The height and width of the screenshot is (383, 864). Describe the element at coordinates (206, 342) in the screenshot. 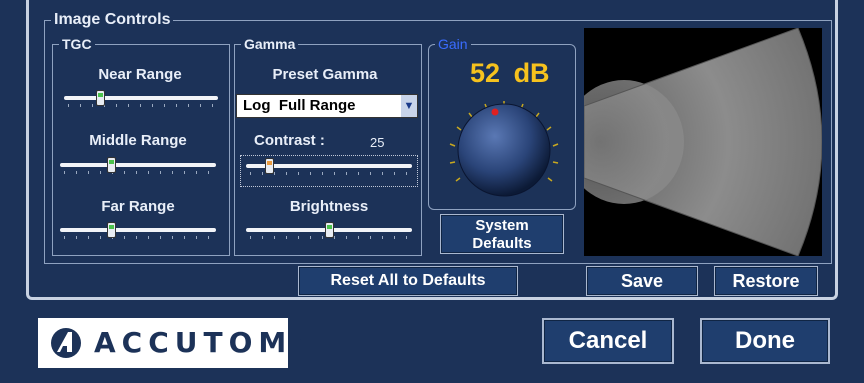

I see `accutome-logo-text: ACCUTOME` at that location.